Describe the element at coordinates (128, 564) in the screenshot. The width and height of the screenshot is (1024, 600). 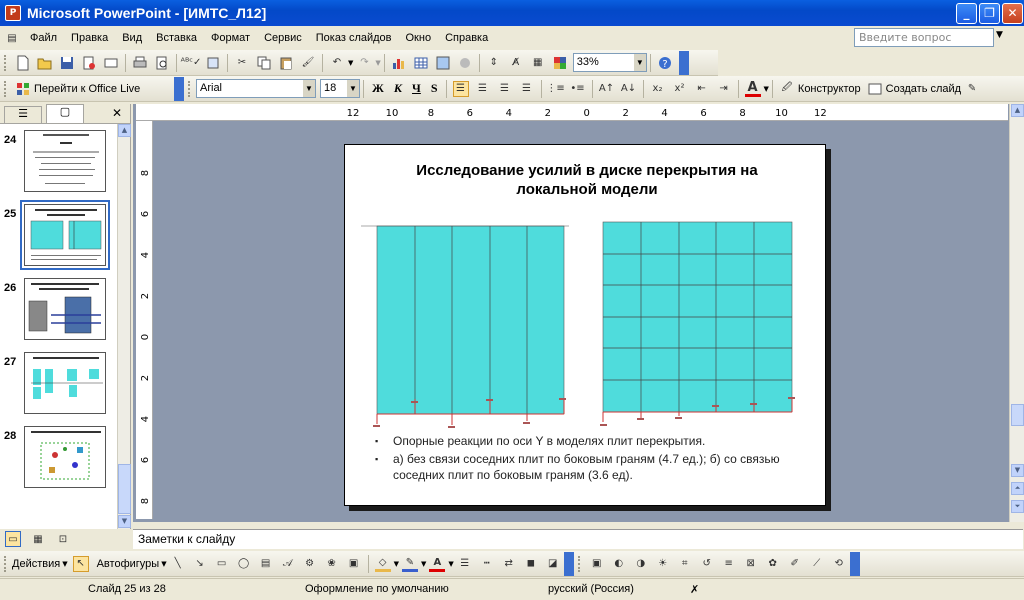
I see `autoshapes-menu: Автофигуры` at that location.